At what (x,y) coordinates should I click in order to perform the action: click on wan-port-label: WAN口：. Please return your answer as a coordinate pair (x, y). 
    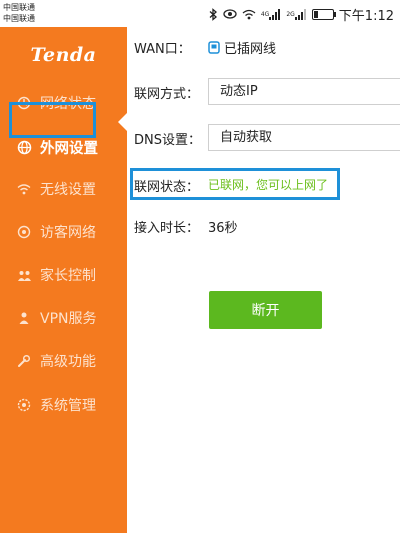
    Looking at the image, I should click on (162, 49).